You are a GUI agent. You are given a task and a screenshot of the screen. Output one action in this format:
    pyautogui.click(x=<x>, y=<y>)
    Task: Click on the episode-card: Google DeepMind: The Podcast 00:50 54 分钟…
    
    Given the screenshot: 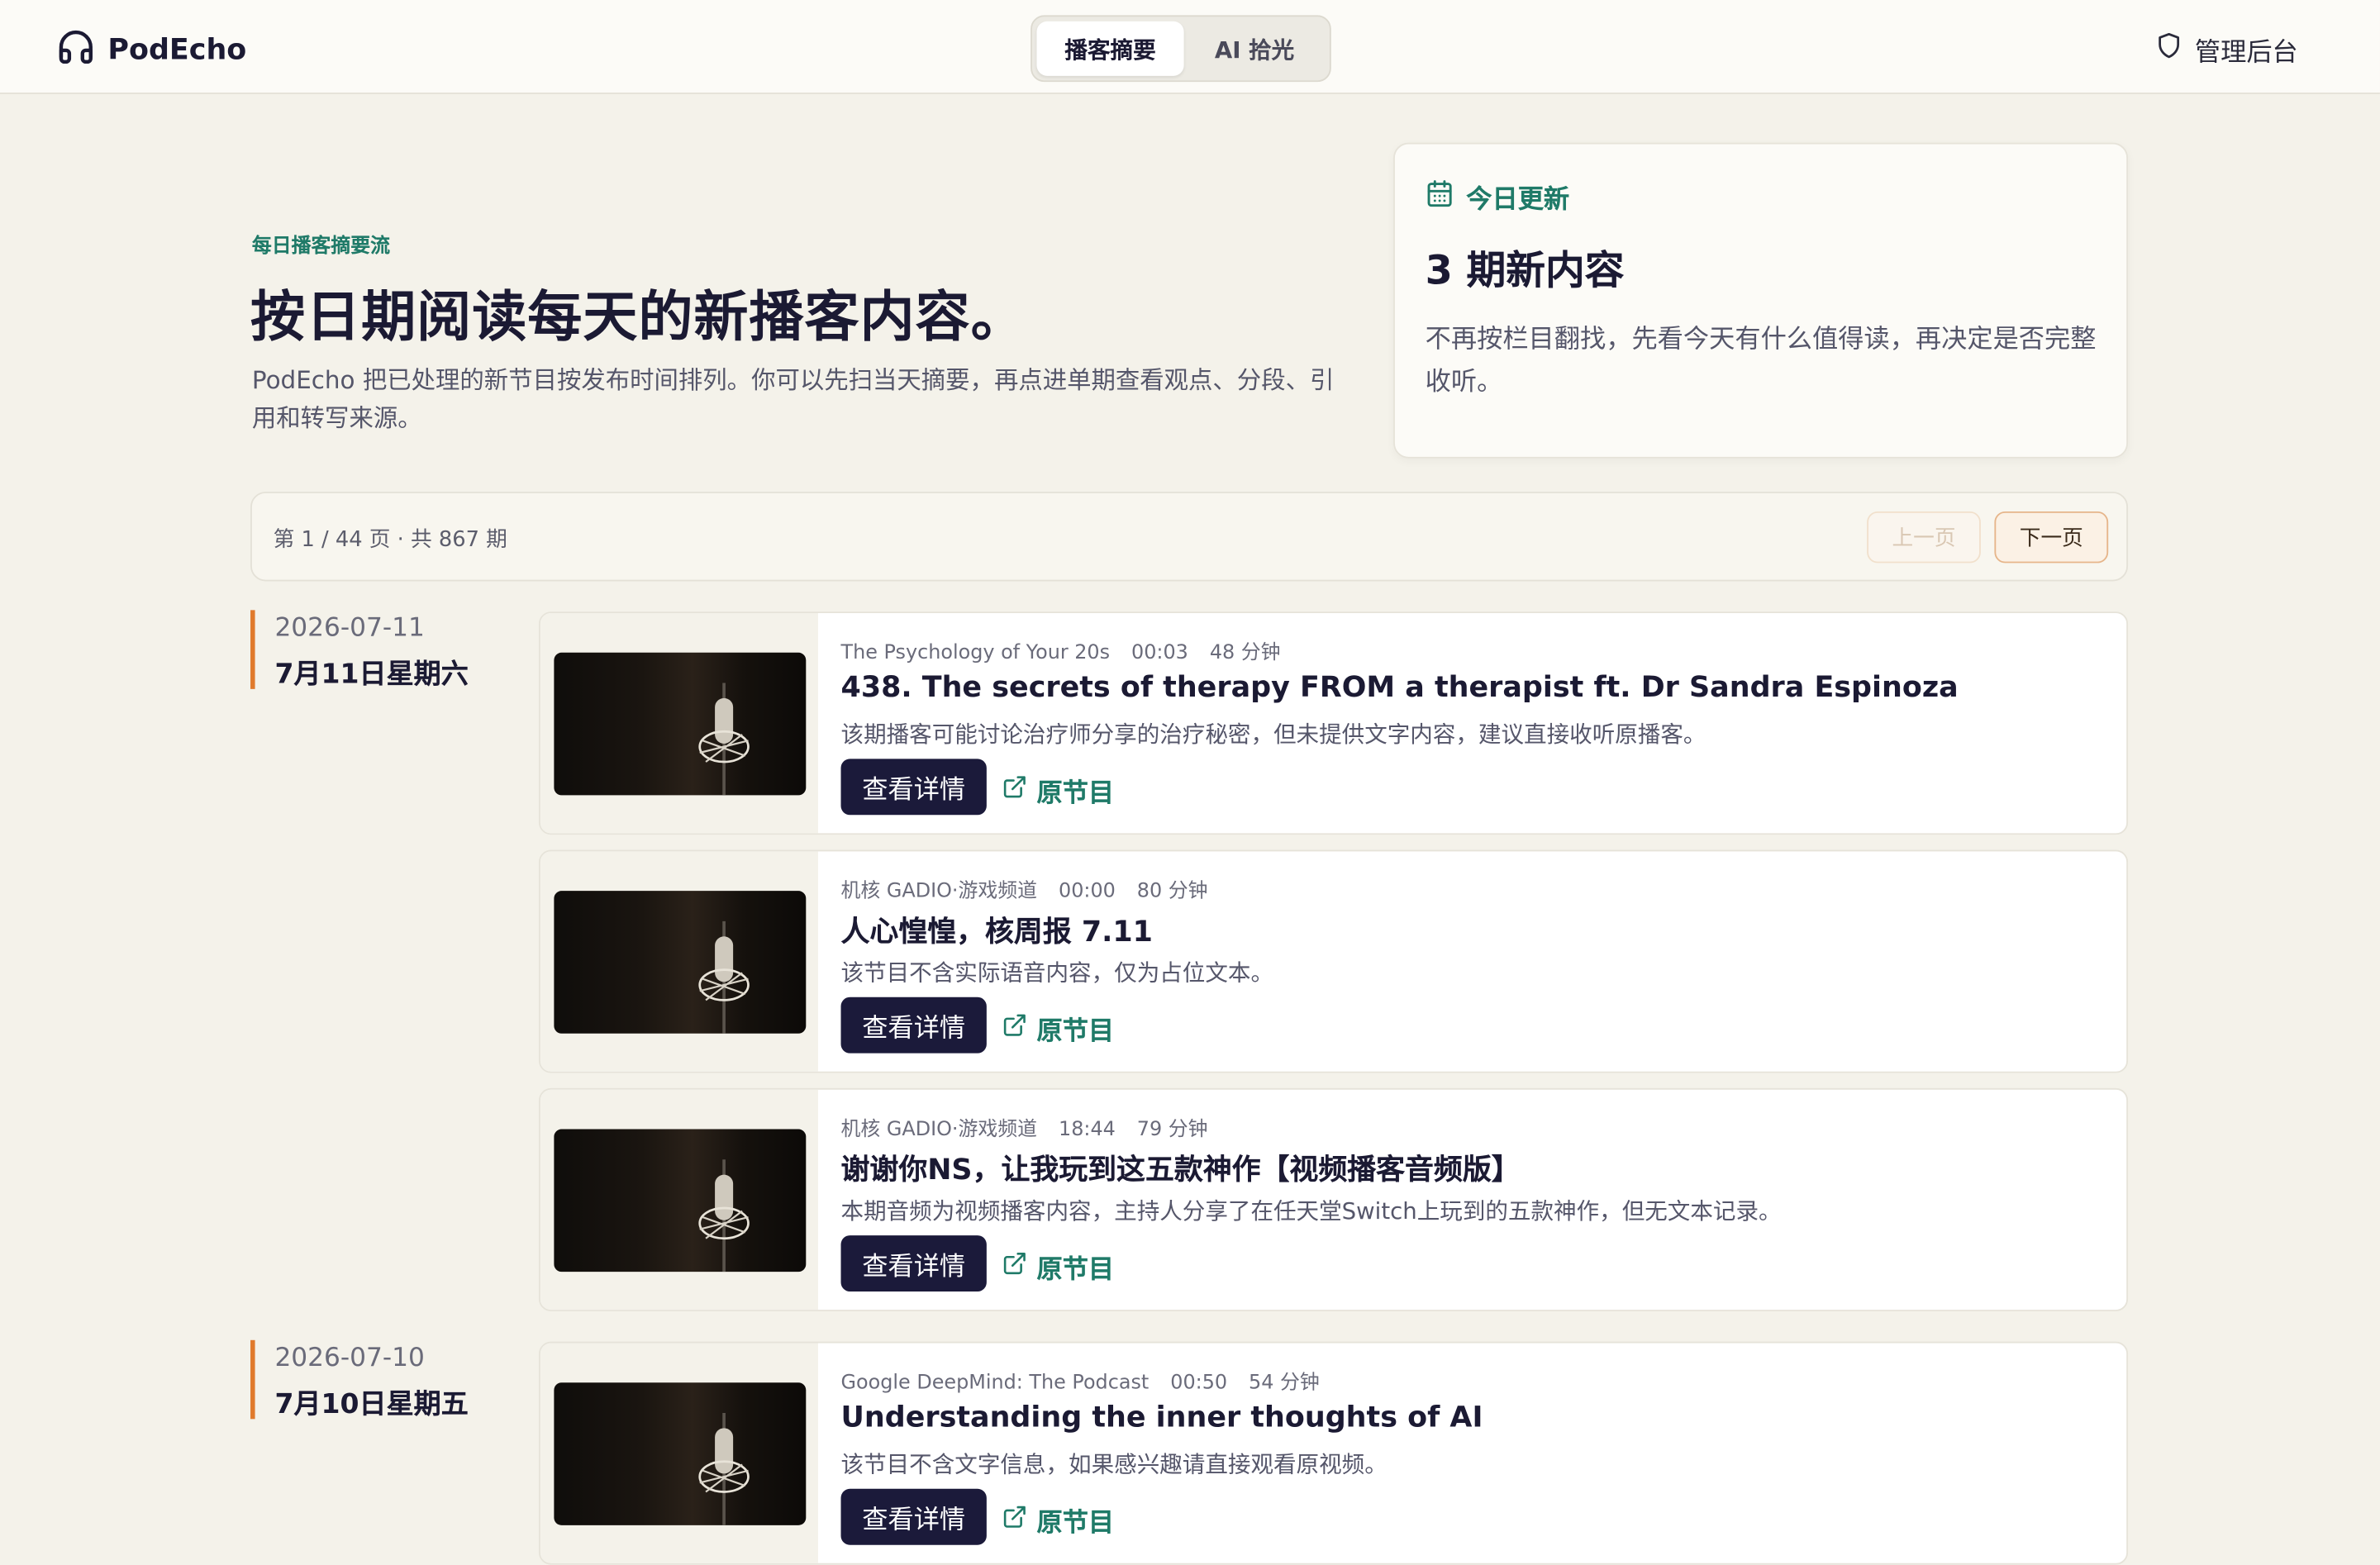 What is the action you would take?
    pyautogui.click(x=1334, y=1453)
    